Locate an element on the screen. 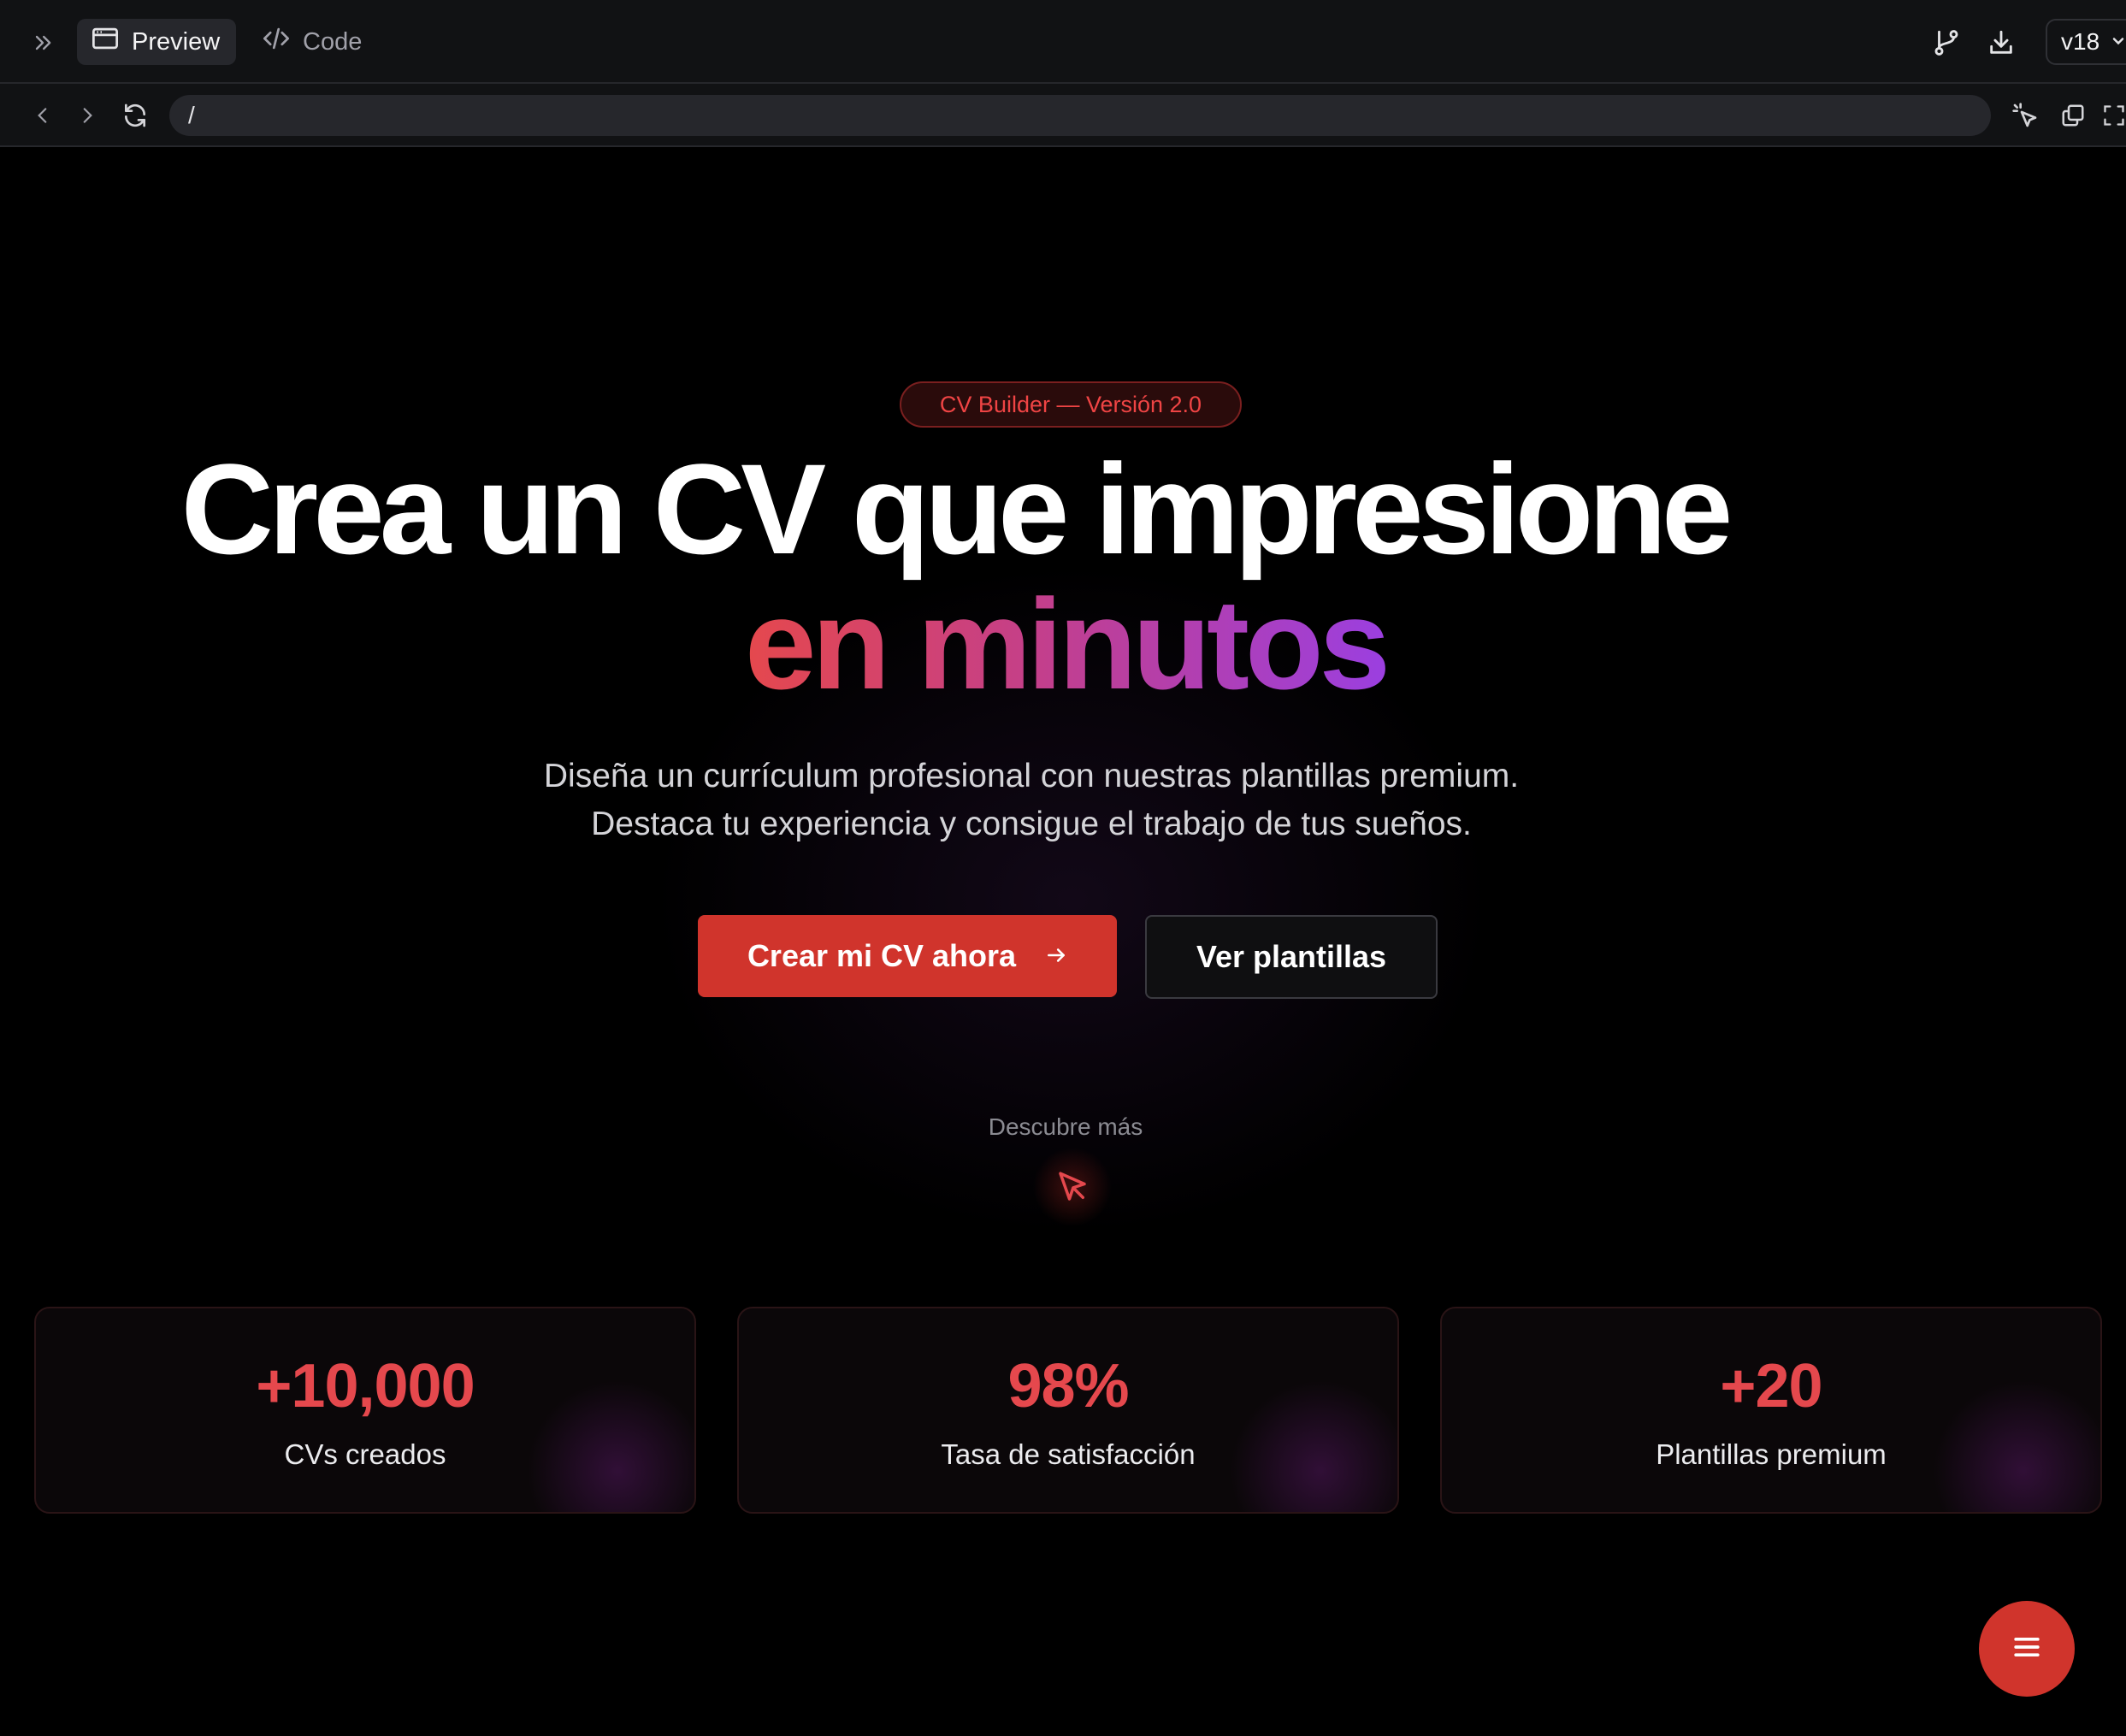 This screenshot has width=2126, height=1736. new-window-icon is located at coordinates (2073, 116).